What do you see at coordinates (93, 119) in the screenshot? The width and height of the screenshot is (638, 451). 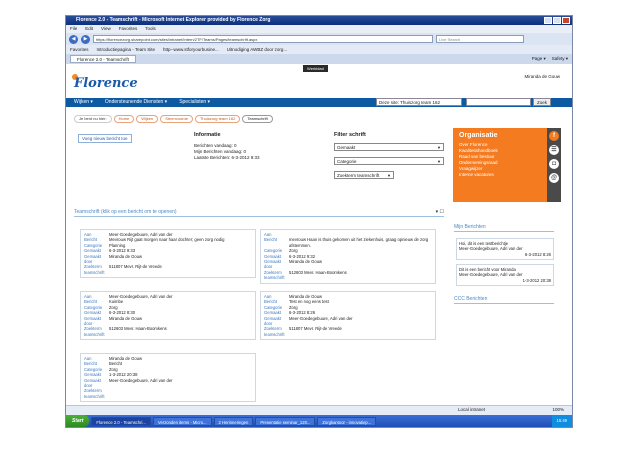 I see `breadcrumb-label: Je bent nu hier:` at bounding box center [93, 119].